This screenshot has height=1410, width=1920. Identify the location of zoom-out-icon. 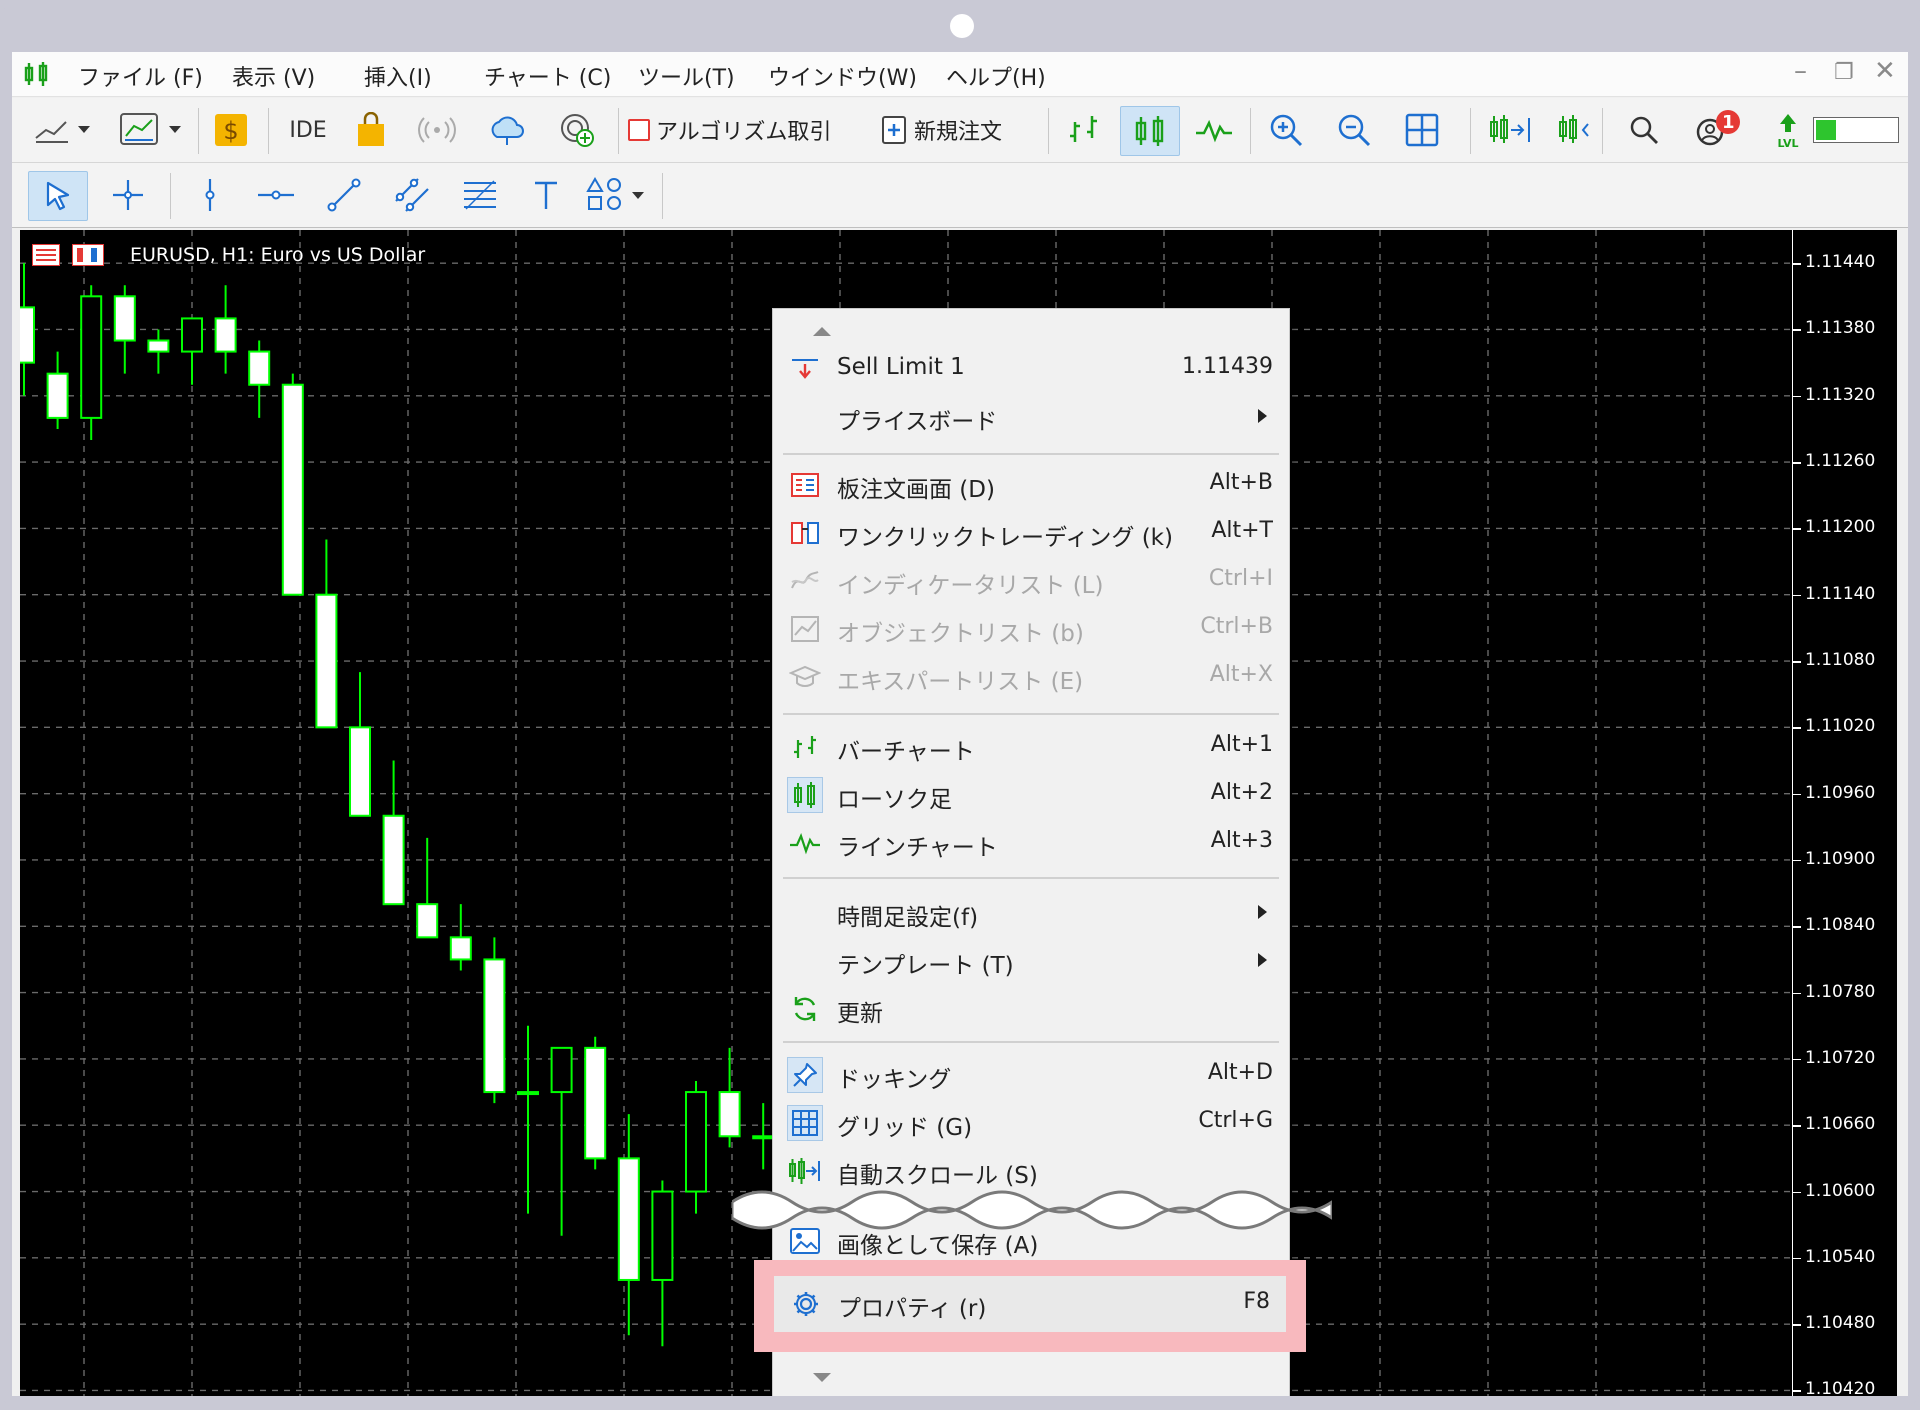
(1354, 130).